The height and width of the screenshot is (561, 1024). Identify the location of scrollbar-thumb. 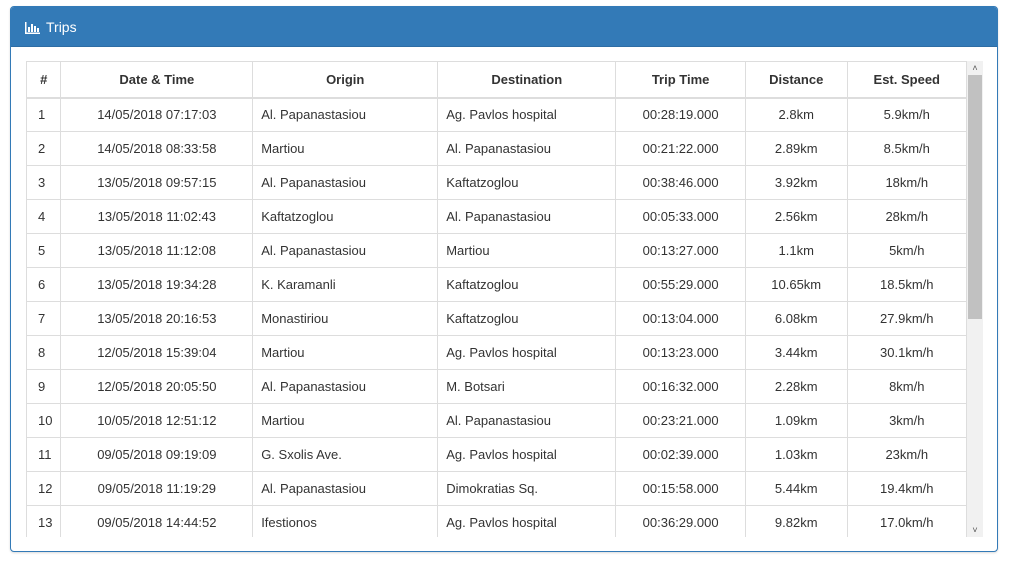
(975, 197).